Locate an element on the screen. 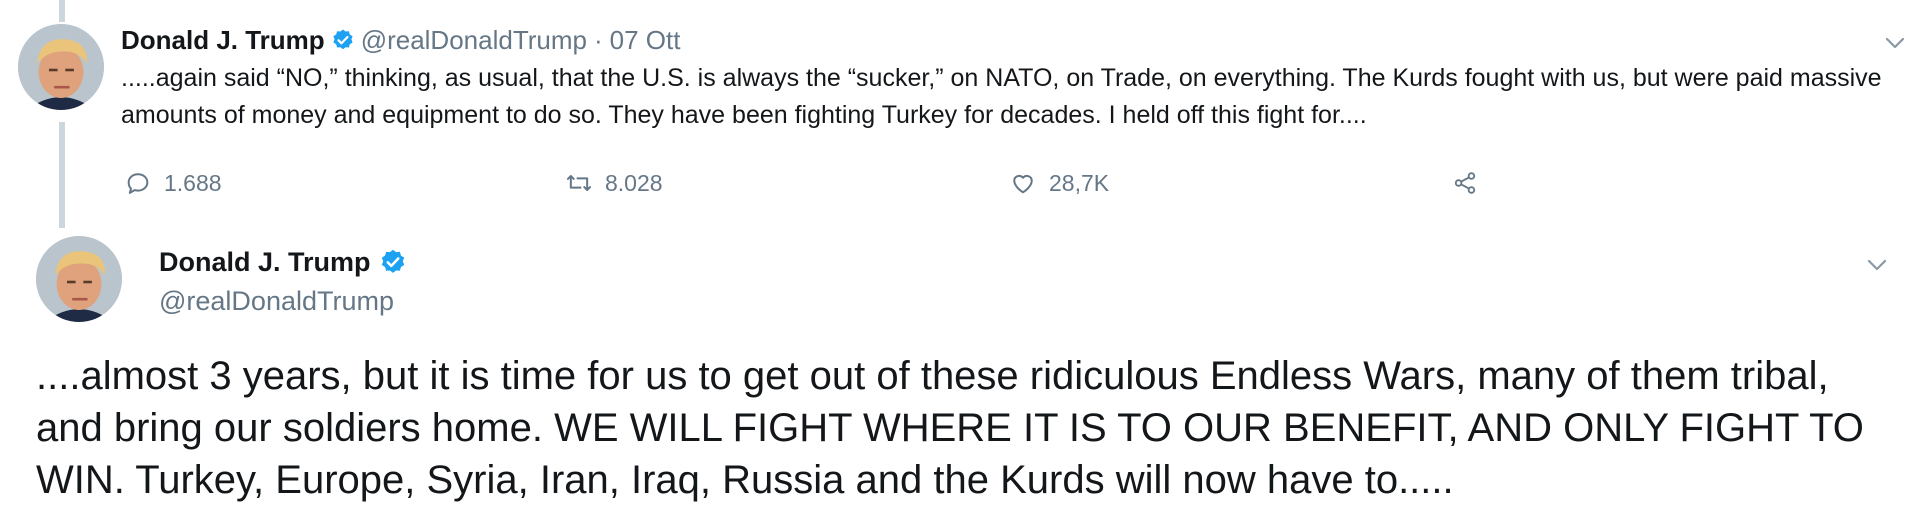 The width and height of the screenshot is (1920, 530). share-button is located at coordinates (1465, 183).